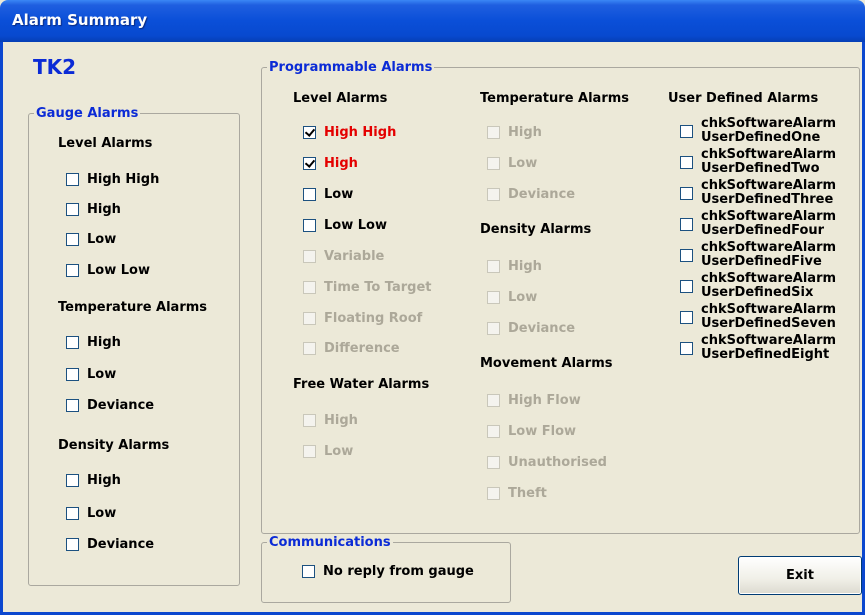 The height and width of the screenshot is (615, 865). Describe the element at coordinates (514, 266) in the screenshot. I see `prog-density-high: High` at that location.